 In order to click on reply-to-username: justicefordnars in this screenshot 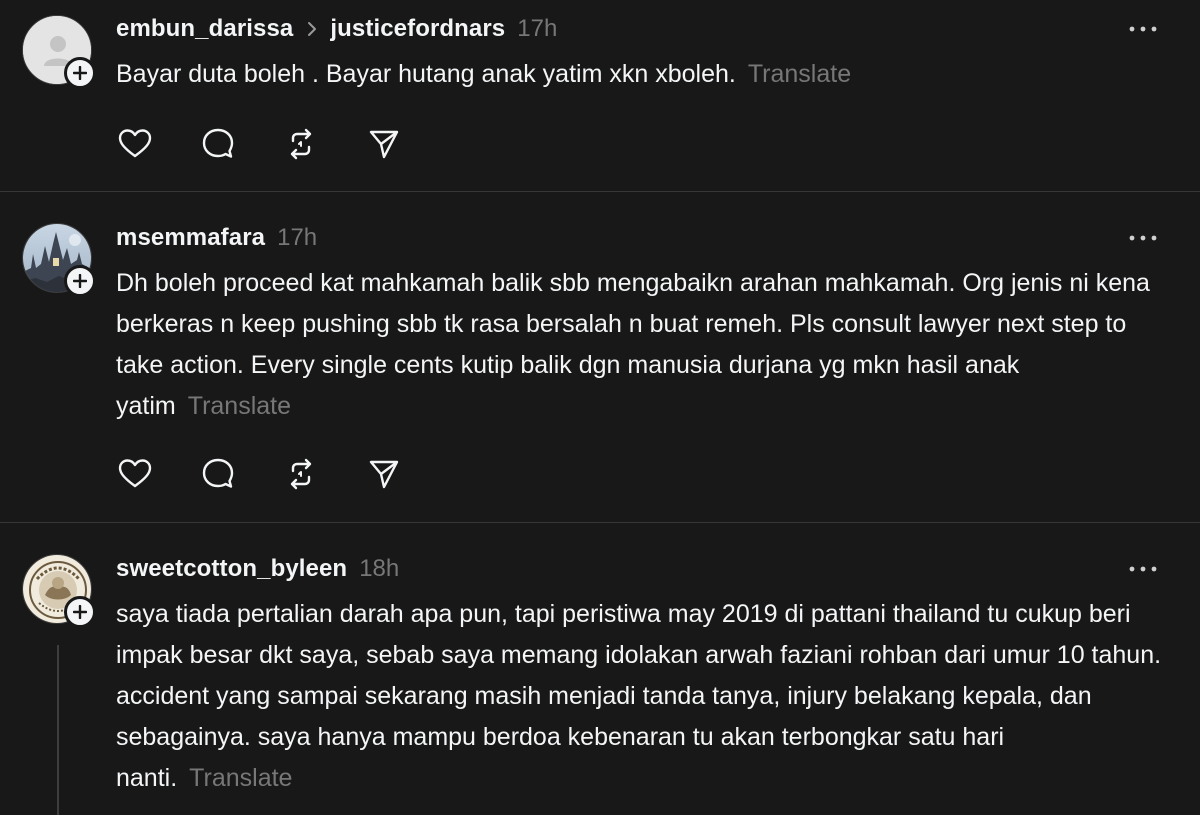, I will do `click(417, 29)`.